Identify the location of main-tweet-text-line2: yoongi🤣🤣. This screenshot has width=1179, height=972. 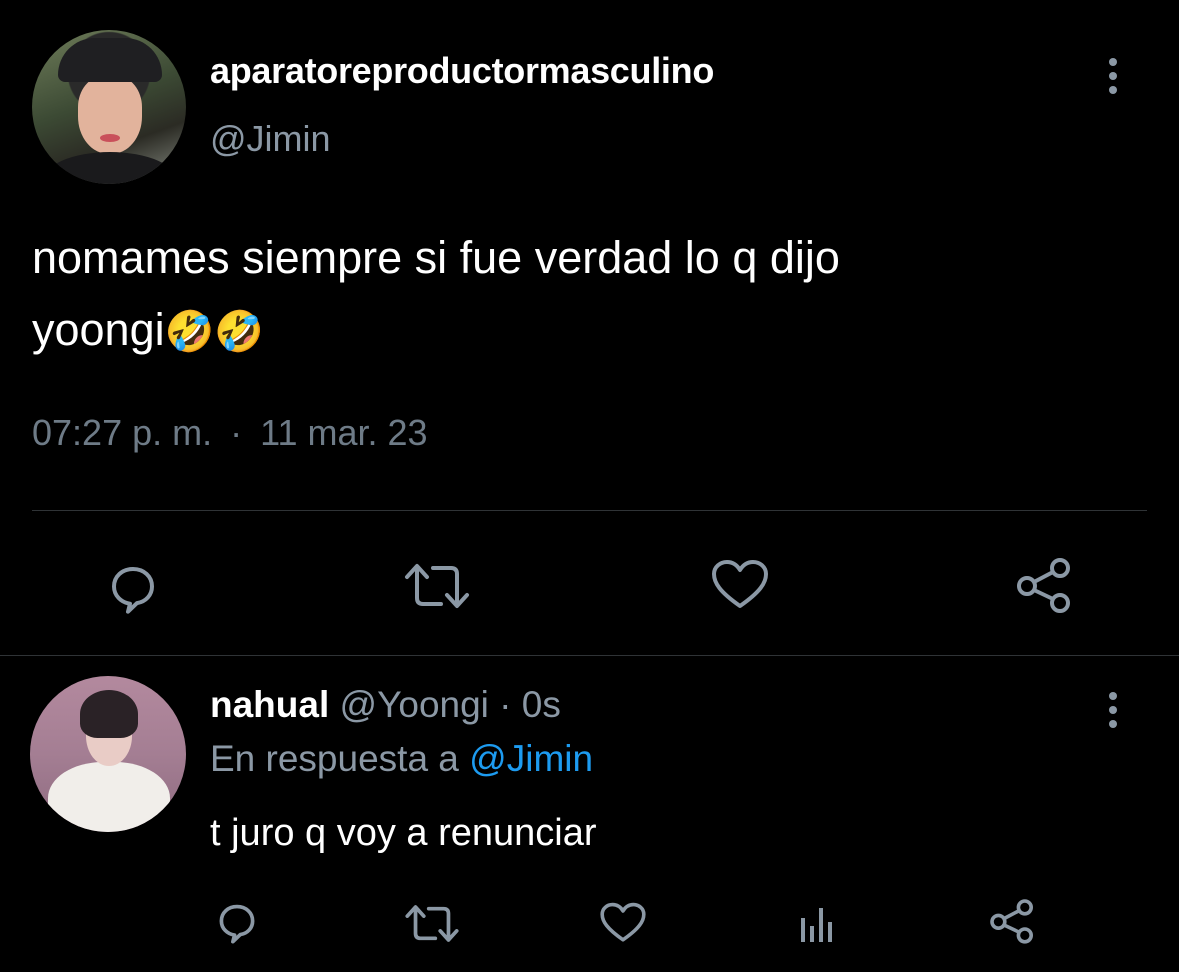
(587, 331).